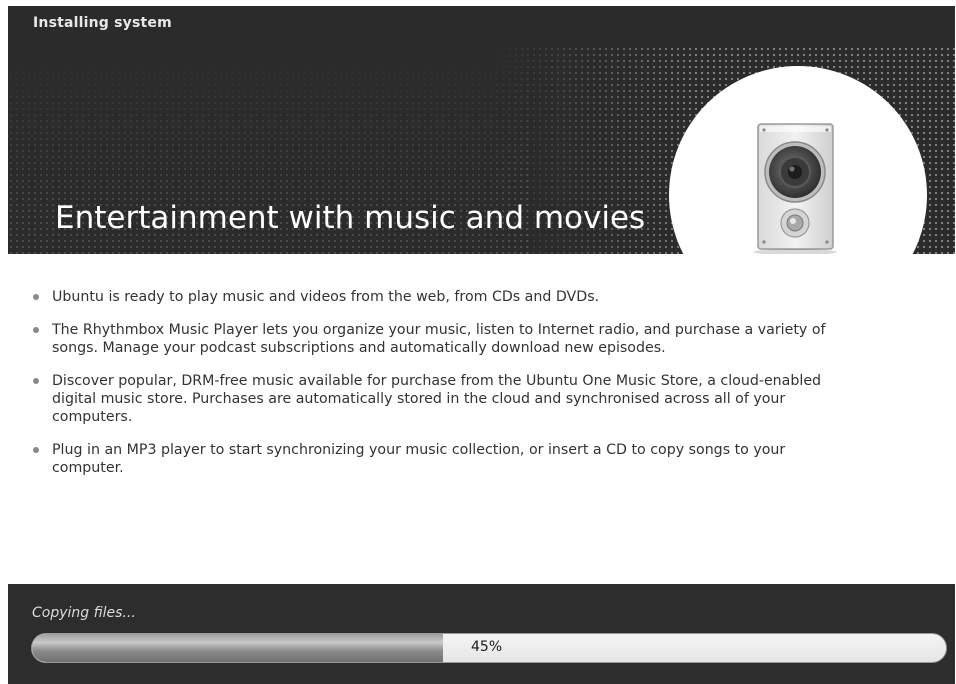 The height and width of the screenshot is (684, 956). Describe the element at coordinates (102, 23) in the screenshot. I see `window-title: Installing system` at that location.